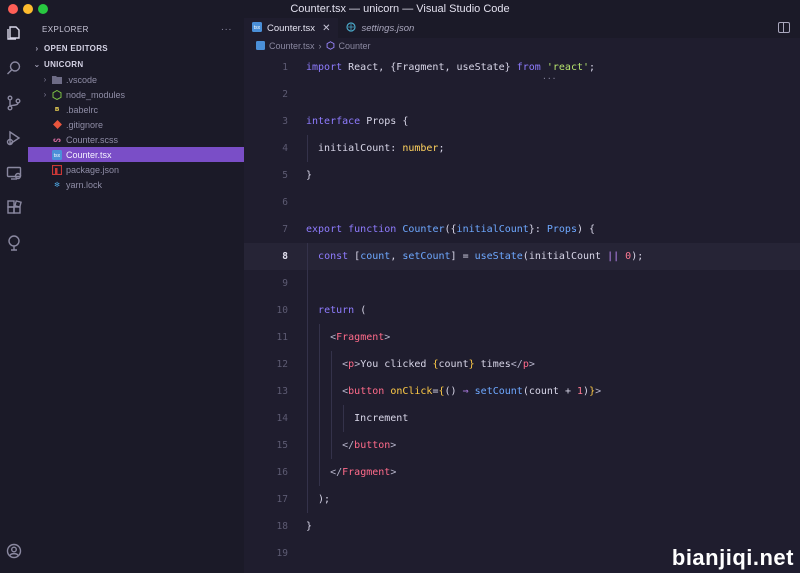 The width and height of the screenshot is (800, 573). What do you see at coordinates (136, 48) in the screenshot?
I see `open-editors-section: › OPEN EDITORS` at bounding box center [136, 48].